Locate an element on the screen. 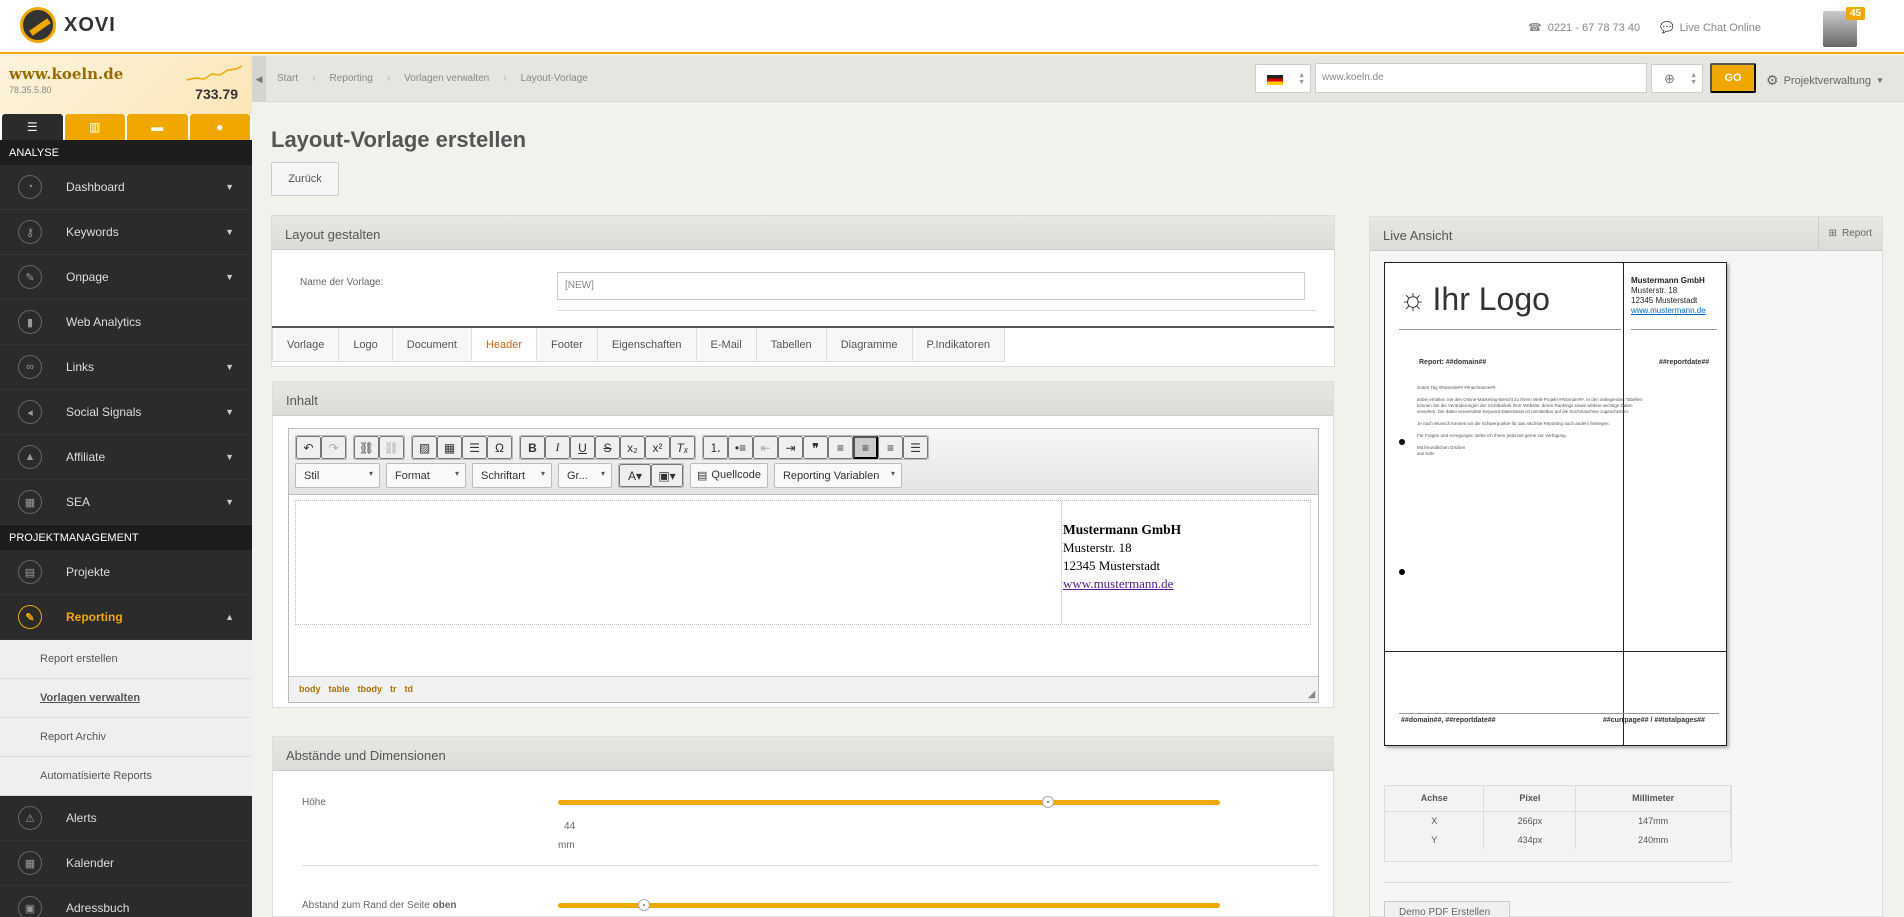  sub-item-automatisierte-reports: Automatisierte Reports is located at coordinates (126, 776).